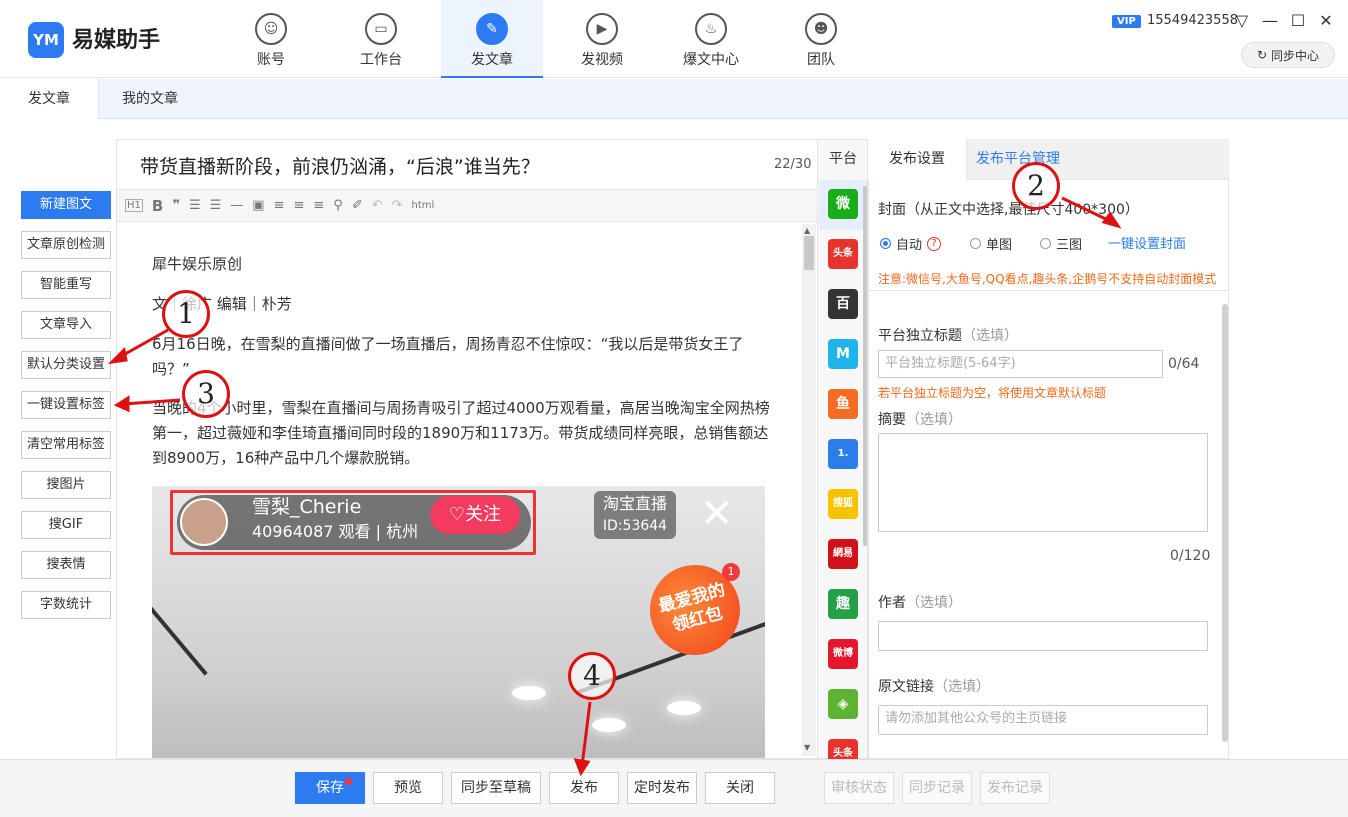 The width and height of the screenshot is (1348, 817). Describe the element at coordinates (66, 605) in the screenshot. I see `word-count-button: 字数统计` at that location.